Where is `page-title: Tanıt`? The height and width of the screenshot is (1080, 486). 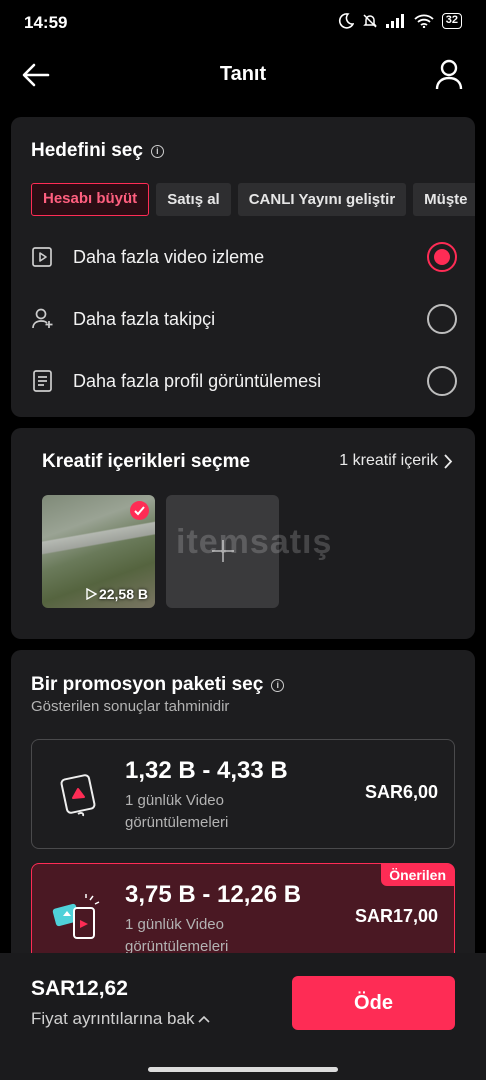 page-title: Tanıt is located at coordinates (243, 74).